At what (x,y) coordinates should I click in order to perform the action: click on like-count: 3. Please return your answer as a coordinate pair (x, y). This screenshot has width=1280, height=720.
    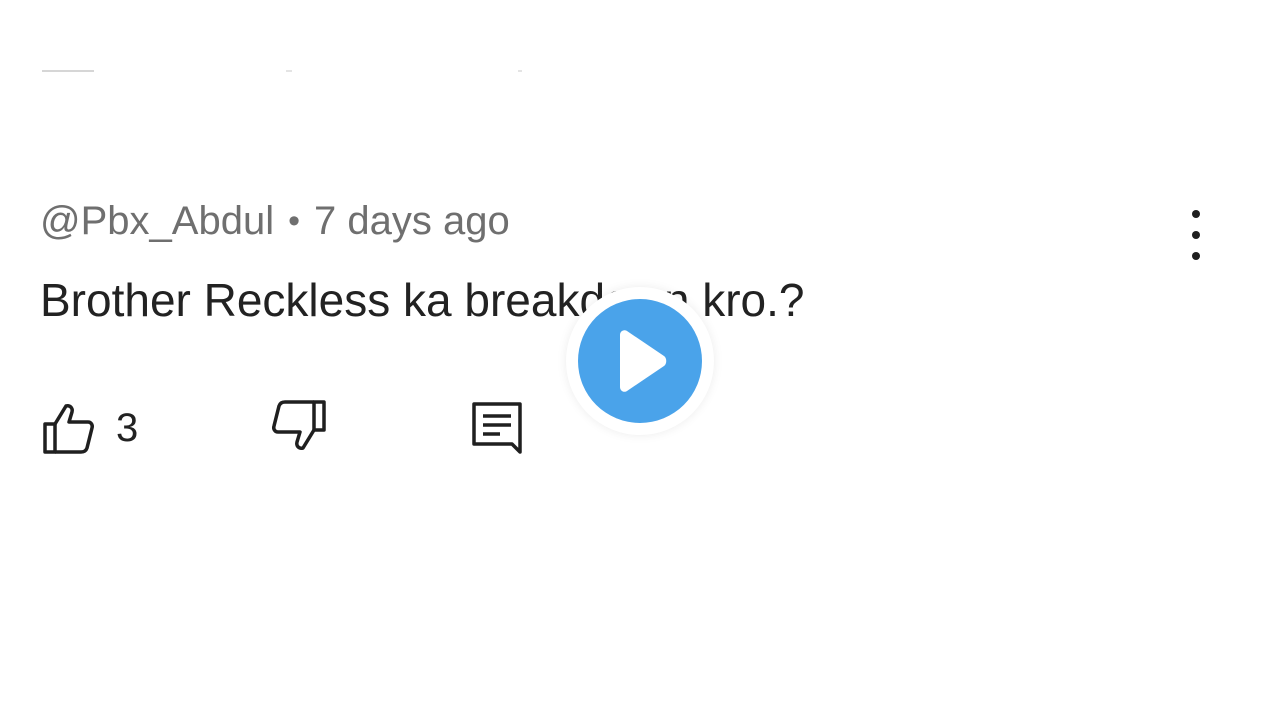
    Looking at the image, I should click on (127, 427).